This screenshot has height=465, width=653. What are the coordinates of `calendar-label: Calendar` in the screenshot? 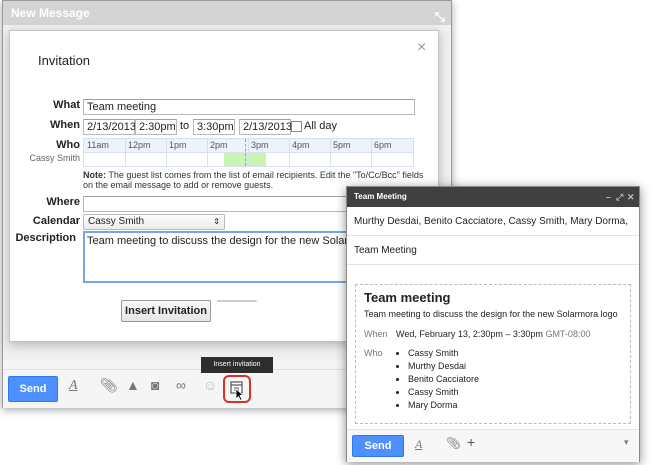 It's located at (56, 221).